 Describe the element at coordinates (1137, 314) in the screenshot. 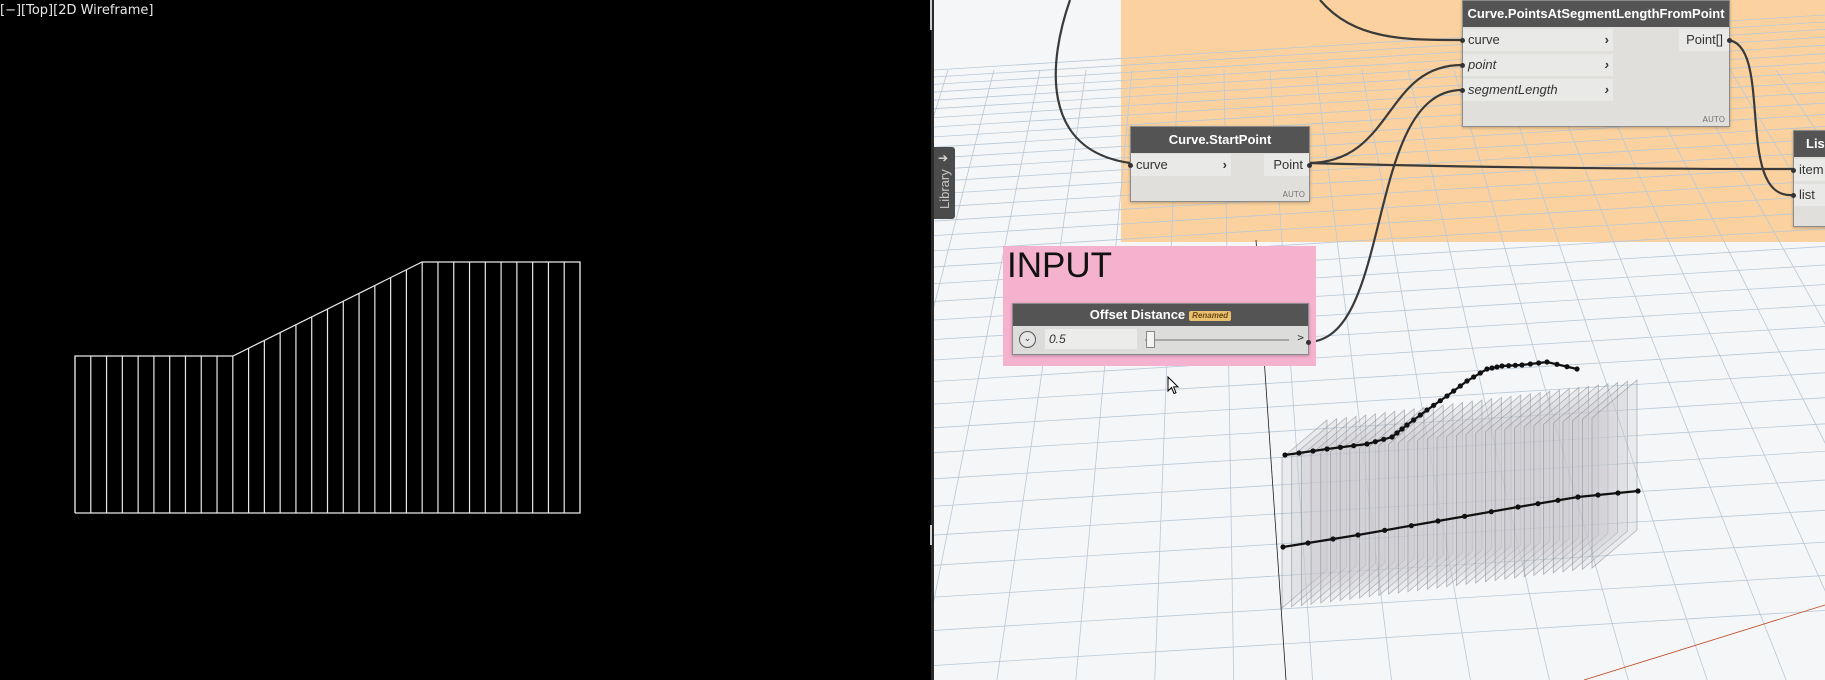

I see `node-title: Offset Distance` at that location.